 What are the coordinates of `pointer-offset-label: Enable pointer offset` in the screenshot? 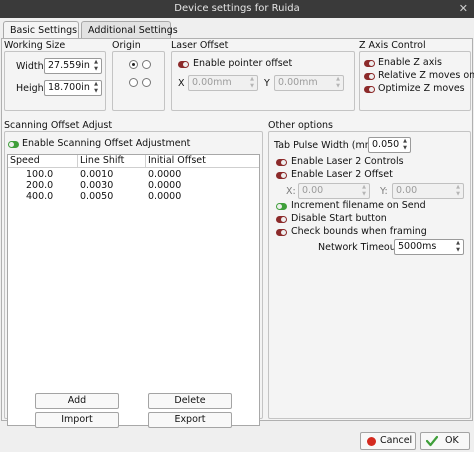 It's located at (243, 63).